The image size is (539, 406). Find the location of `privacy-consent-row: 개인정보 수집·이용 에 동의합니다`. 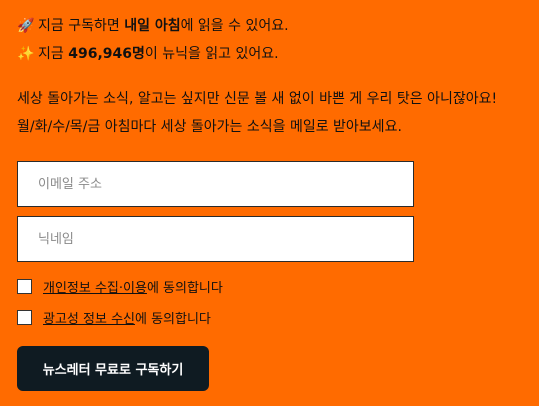

privacy-consent-row: 개인정보 수집·이용 에 동의합니다 is located at coordinates (120, 286).